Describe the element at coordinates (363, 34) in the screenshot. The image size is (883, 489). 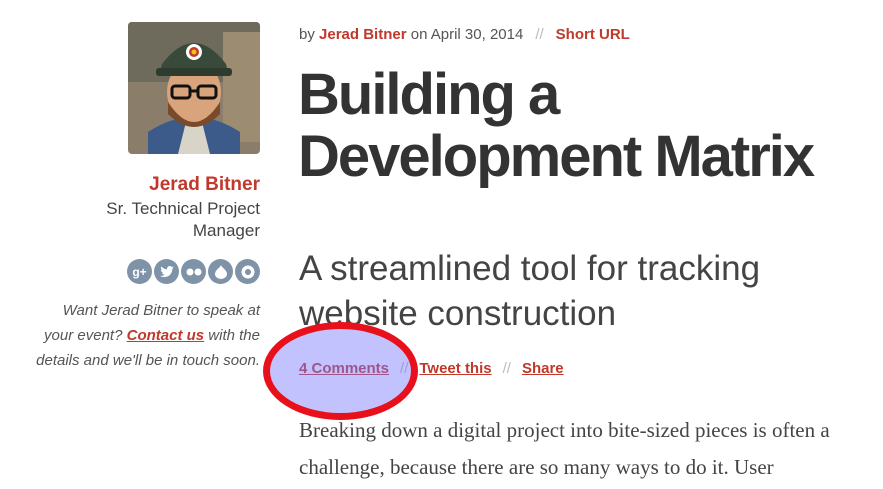
I see `byline-author-link: Jerad Bitner` at that location.